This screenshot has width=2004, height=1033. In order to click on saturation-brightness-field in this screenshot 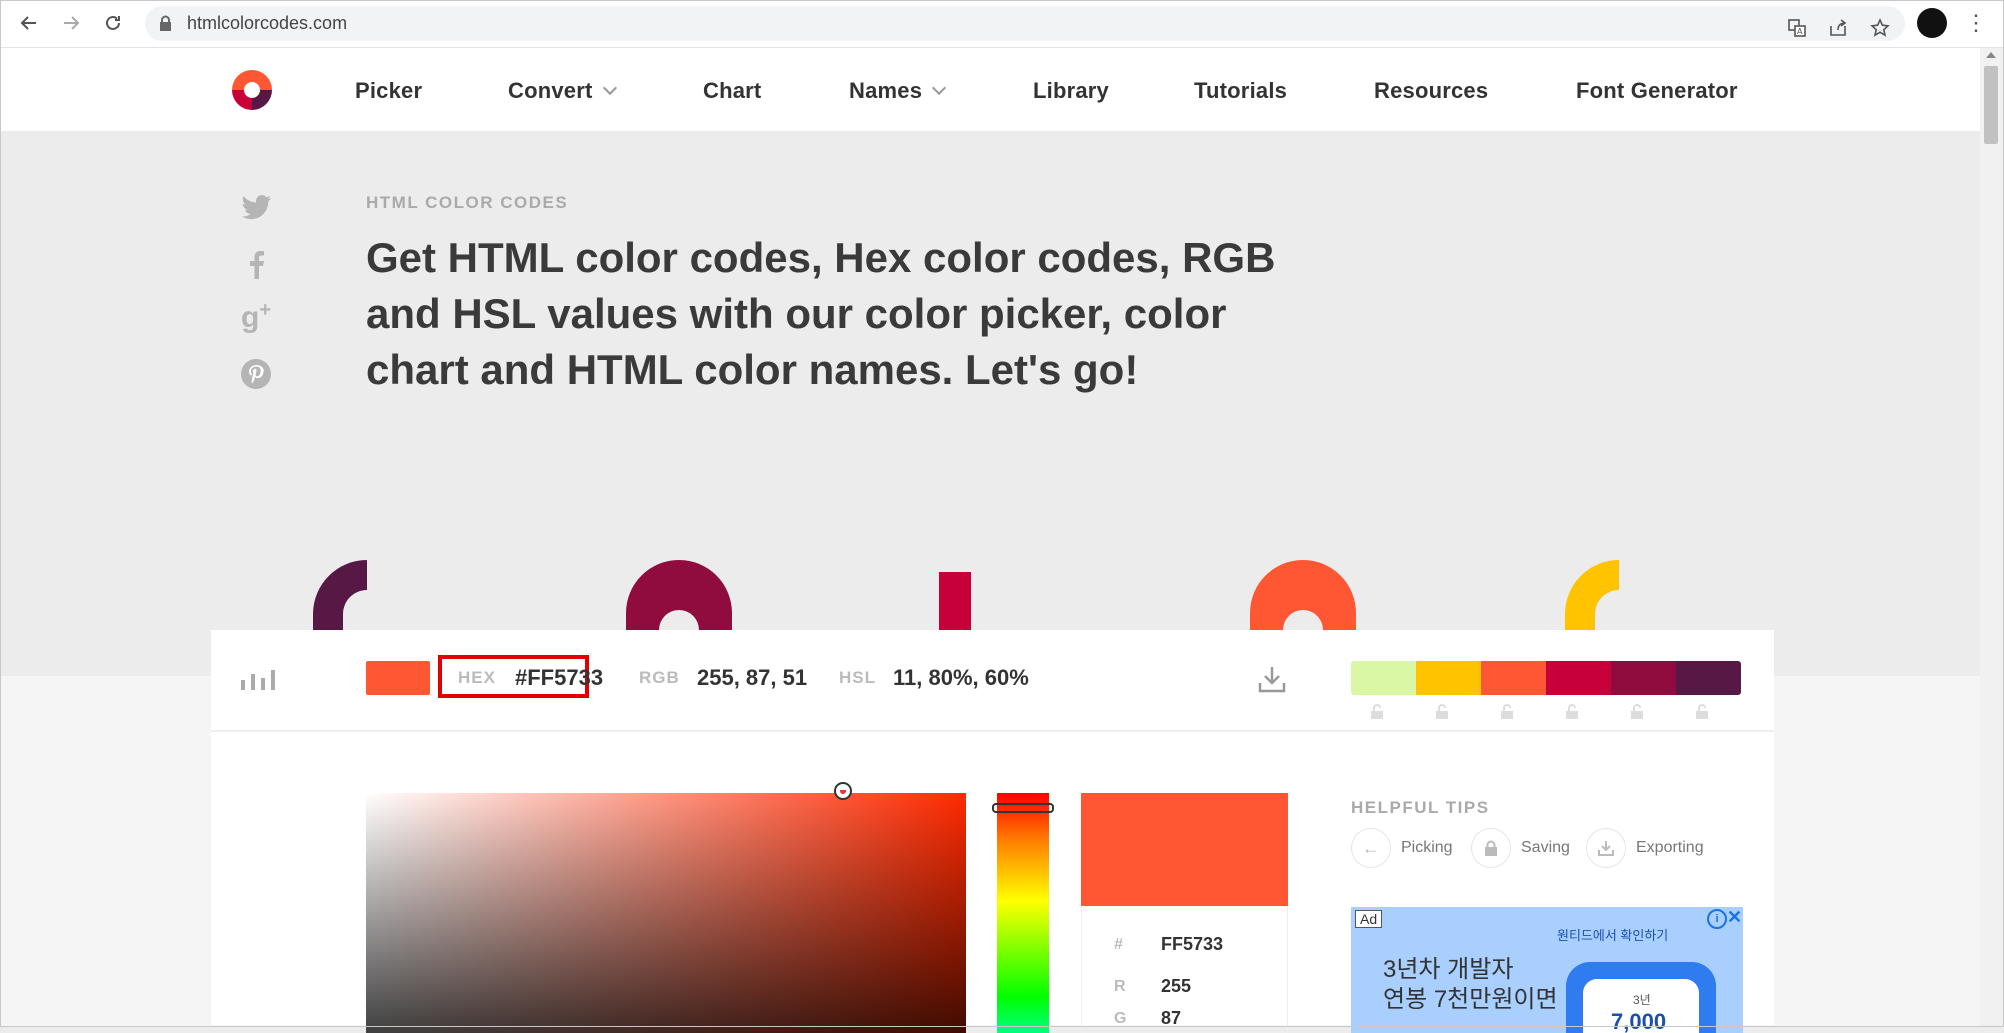, I will do `click(666, 913)`.